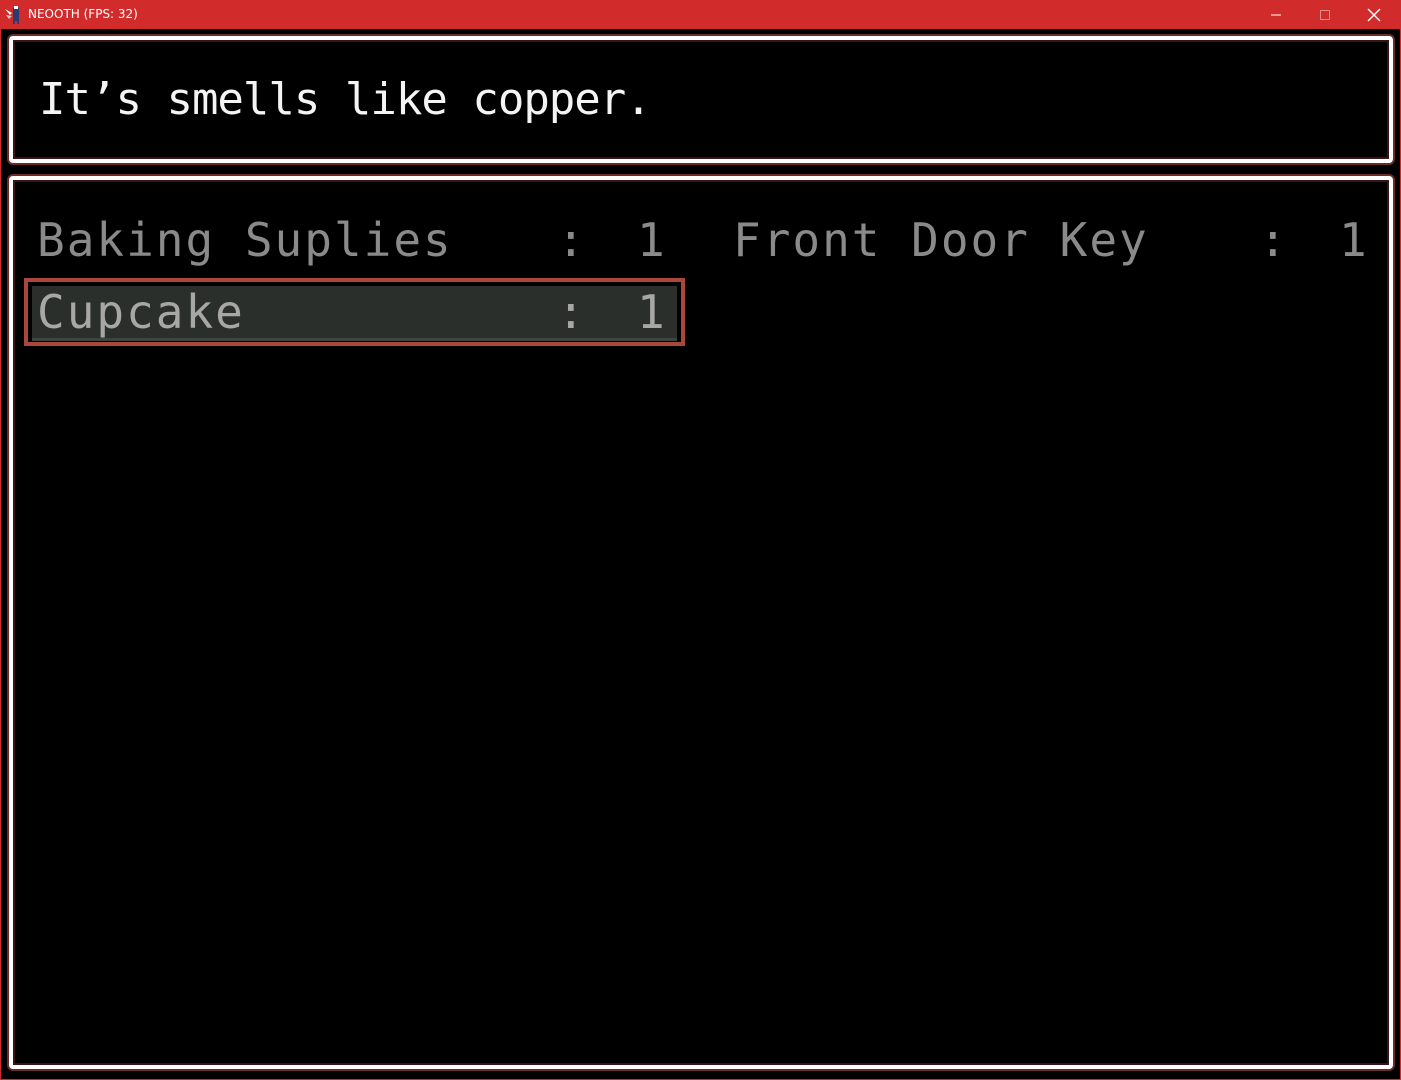  I want to click on minimize-icon, so click(1276, 15).